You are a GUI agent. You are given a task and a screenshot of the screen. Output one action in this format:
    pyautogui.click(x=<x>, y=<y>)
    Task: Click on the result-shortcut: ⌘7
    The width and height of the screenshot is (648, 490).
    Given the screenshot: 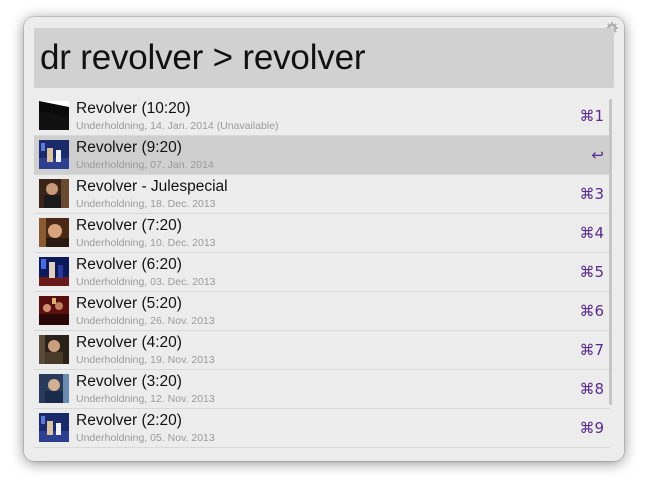 What is the action you would take?
    pyautogui.click(x=591, y=350)
    